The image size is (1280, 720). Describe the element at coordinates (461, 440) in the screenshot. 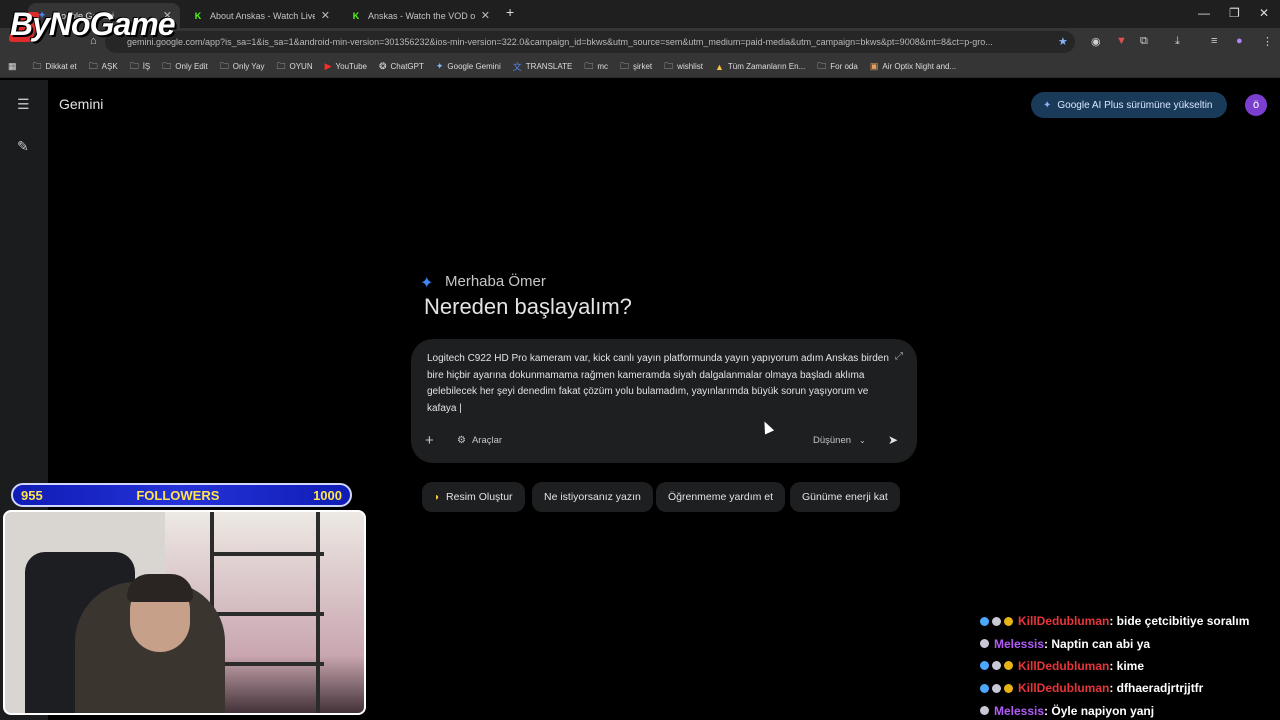

I see `sliders-icon: ⚙` at that location.